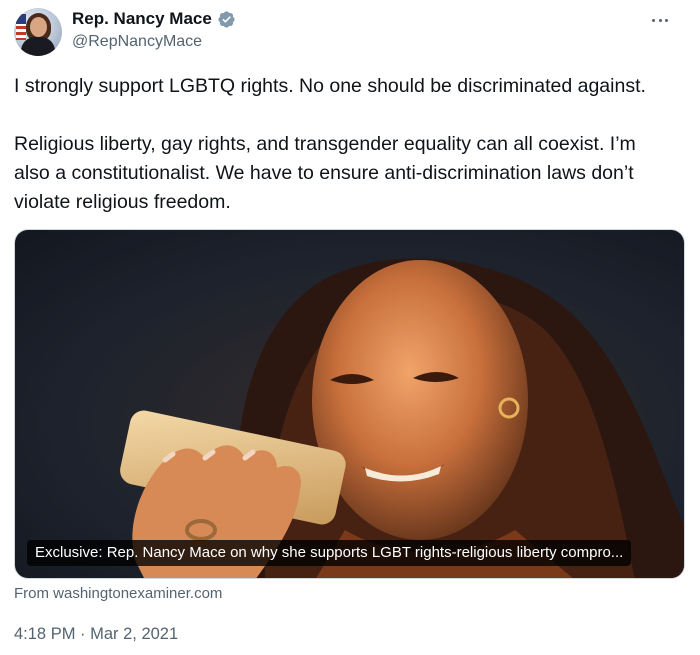 This screenshot has height=655, width=700. Describe the element at coordinates (21, 27) in the screenshot. I see `flag-graphic` at that location.